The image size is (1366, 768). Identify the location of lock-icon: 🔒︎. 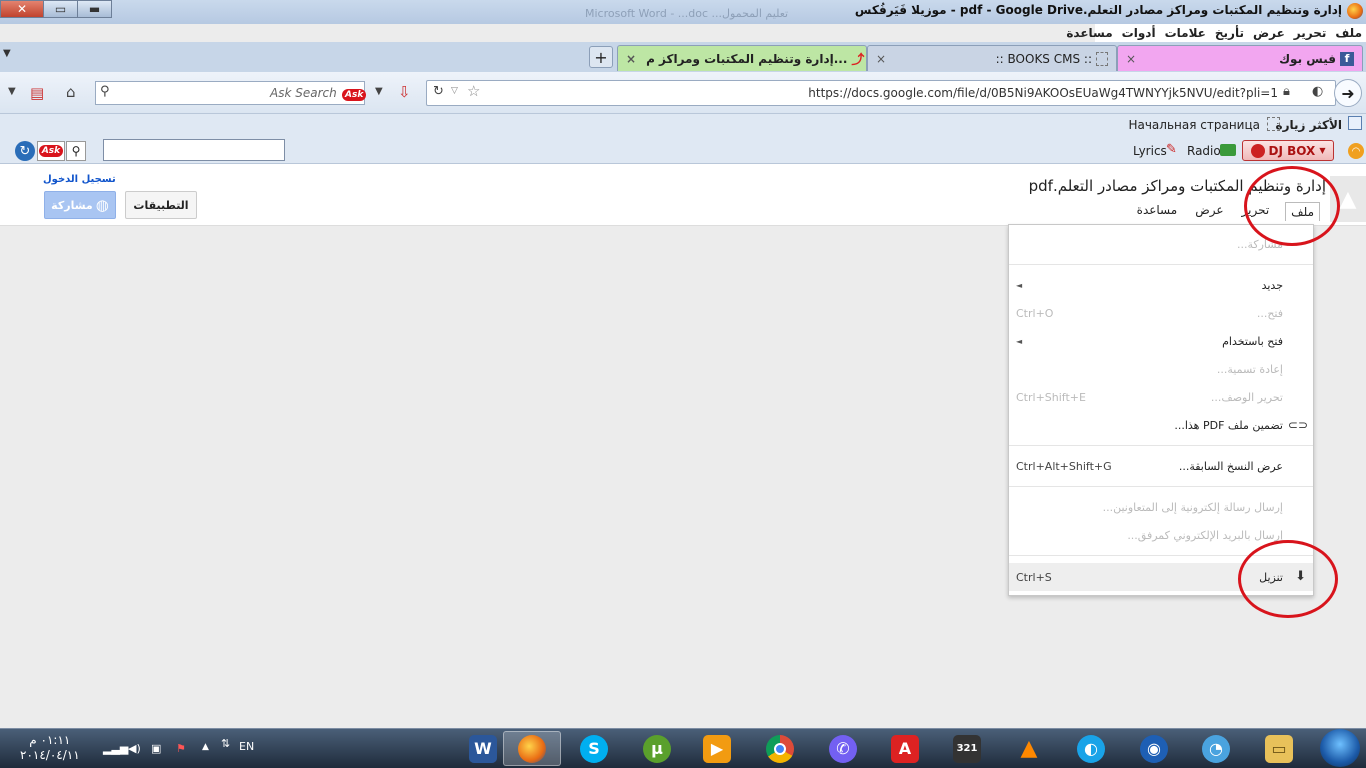
(1286, 91).